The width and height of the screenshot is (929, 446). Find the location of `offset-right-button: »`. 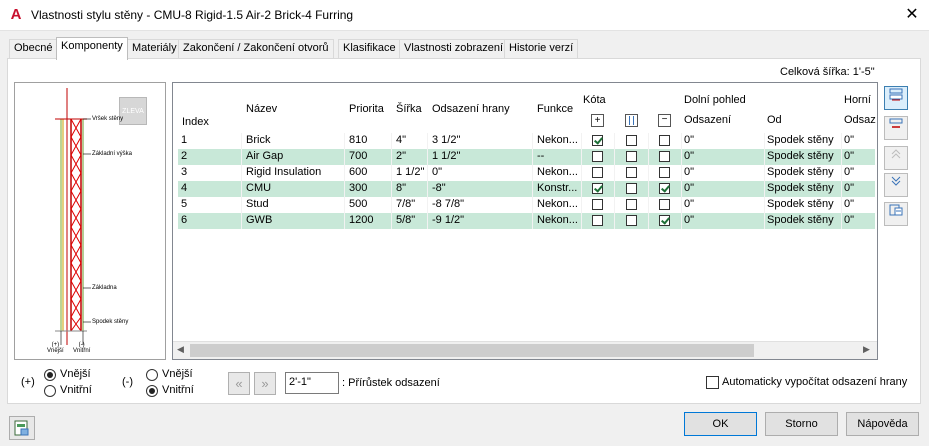

offset-right-button: » is located at coordinates (265, 383).